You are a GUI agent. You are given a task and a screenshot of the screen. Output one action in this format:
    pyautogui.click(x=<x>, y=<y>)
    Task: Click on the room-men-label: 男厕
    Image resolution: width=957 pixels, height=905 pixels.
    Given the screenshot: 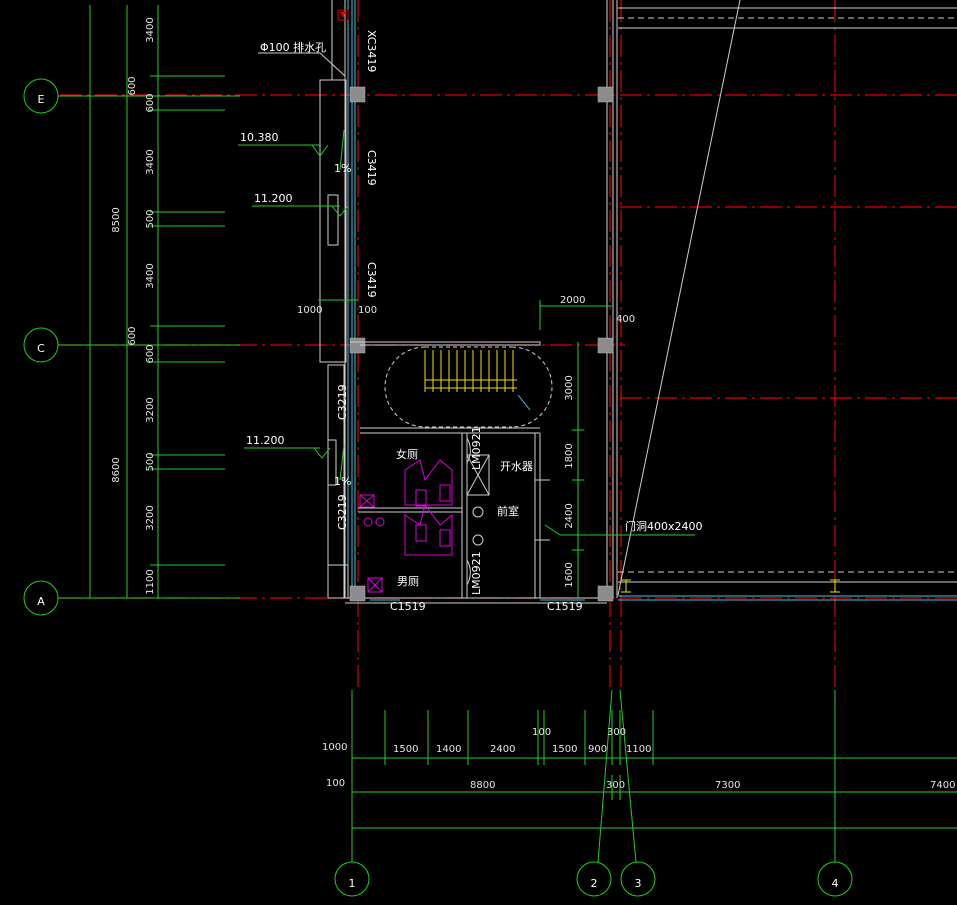 What is the action you would take?
    pyautogui.click(x=408, y=581)
    